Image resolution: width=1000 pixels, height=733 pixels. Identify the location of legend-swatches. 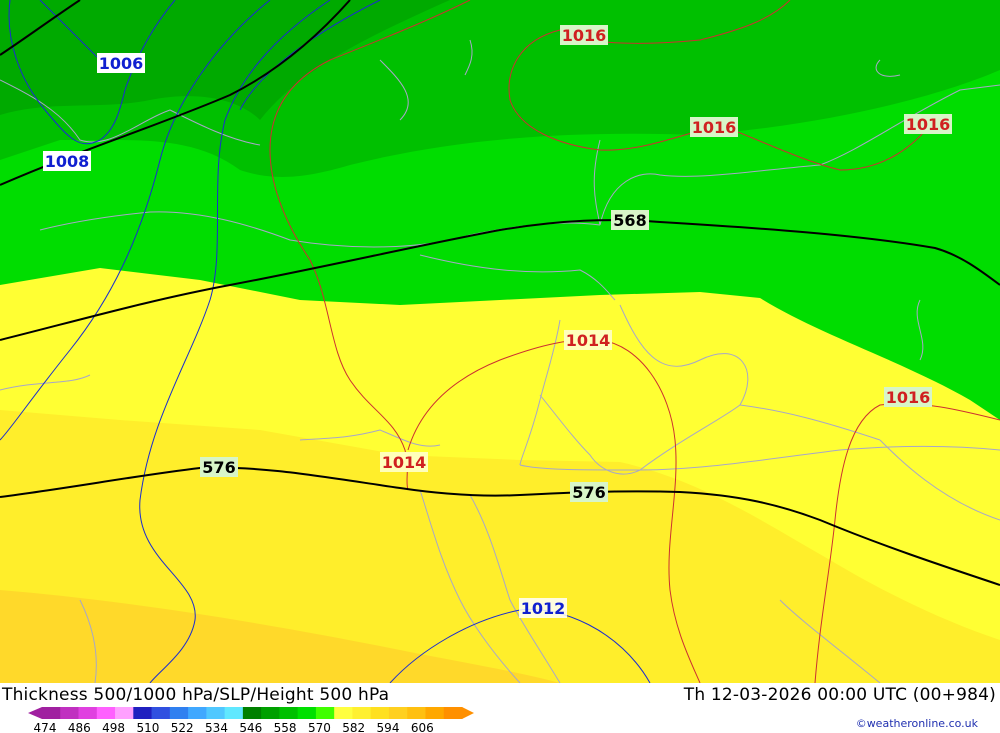
(251, 713).